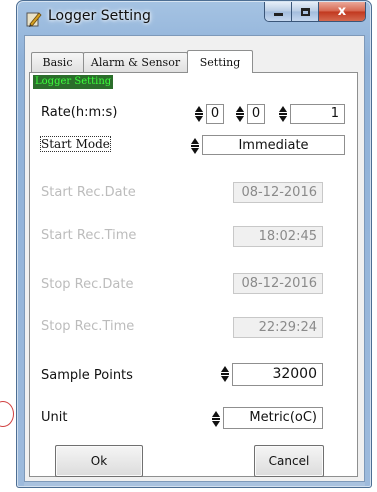  Describe the element at coordinates (220, 61) in the screenshot. I see `tab-setting: Setting` at that location.